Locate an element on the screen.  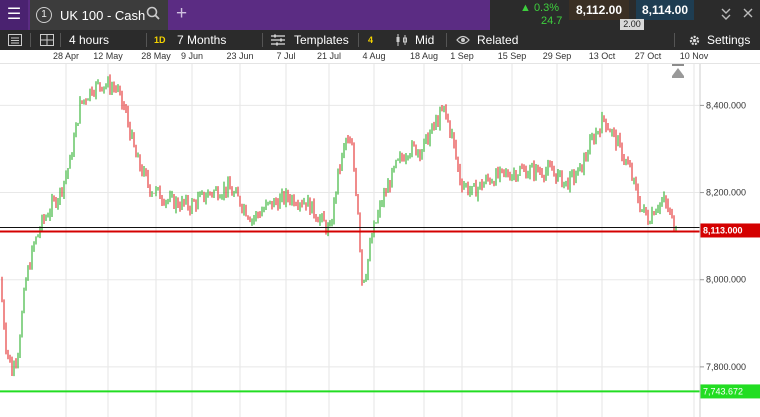
change-percent: ▲ 0.3% is located at coordinates (540, 8).